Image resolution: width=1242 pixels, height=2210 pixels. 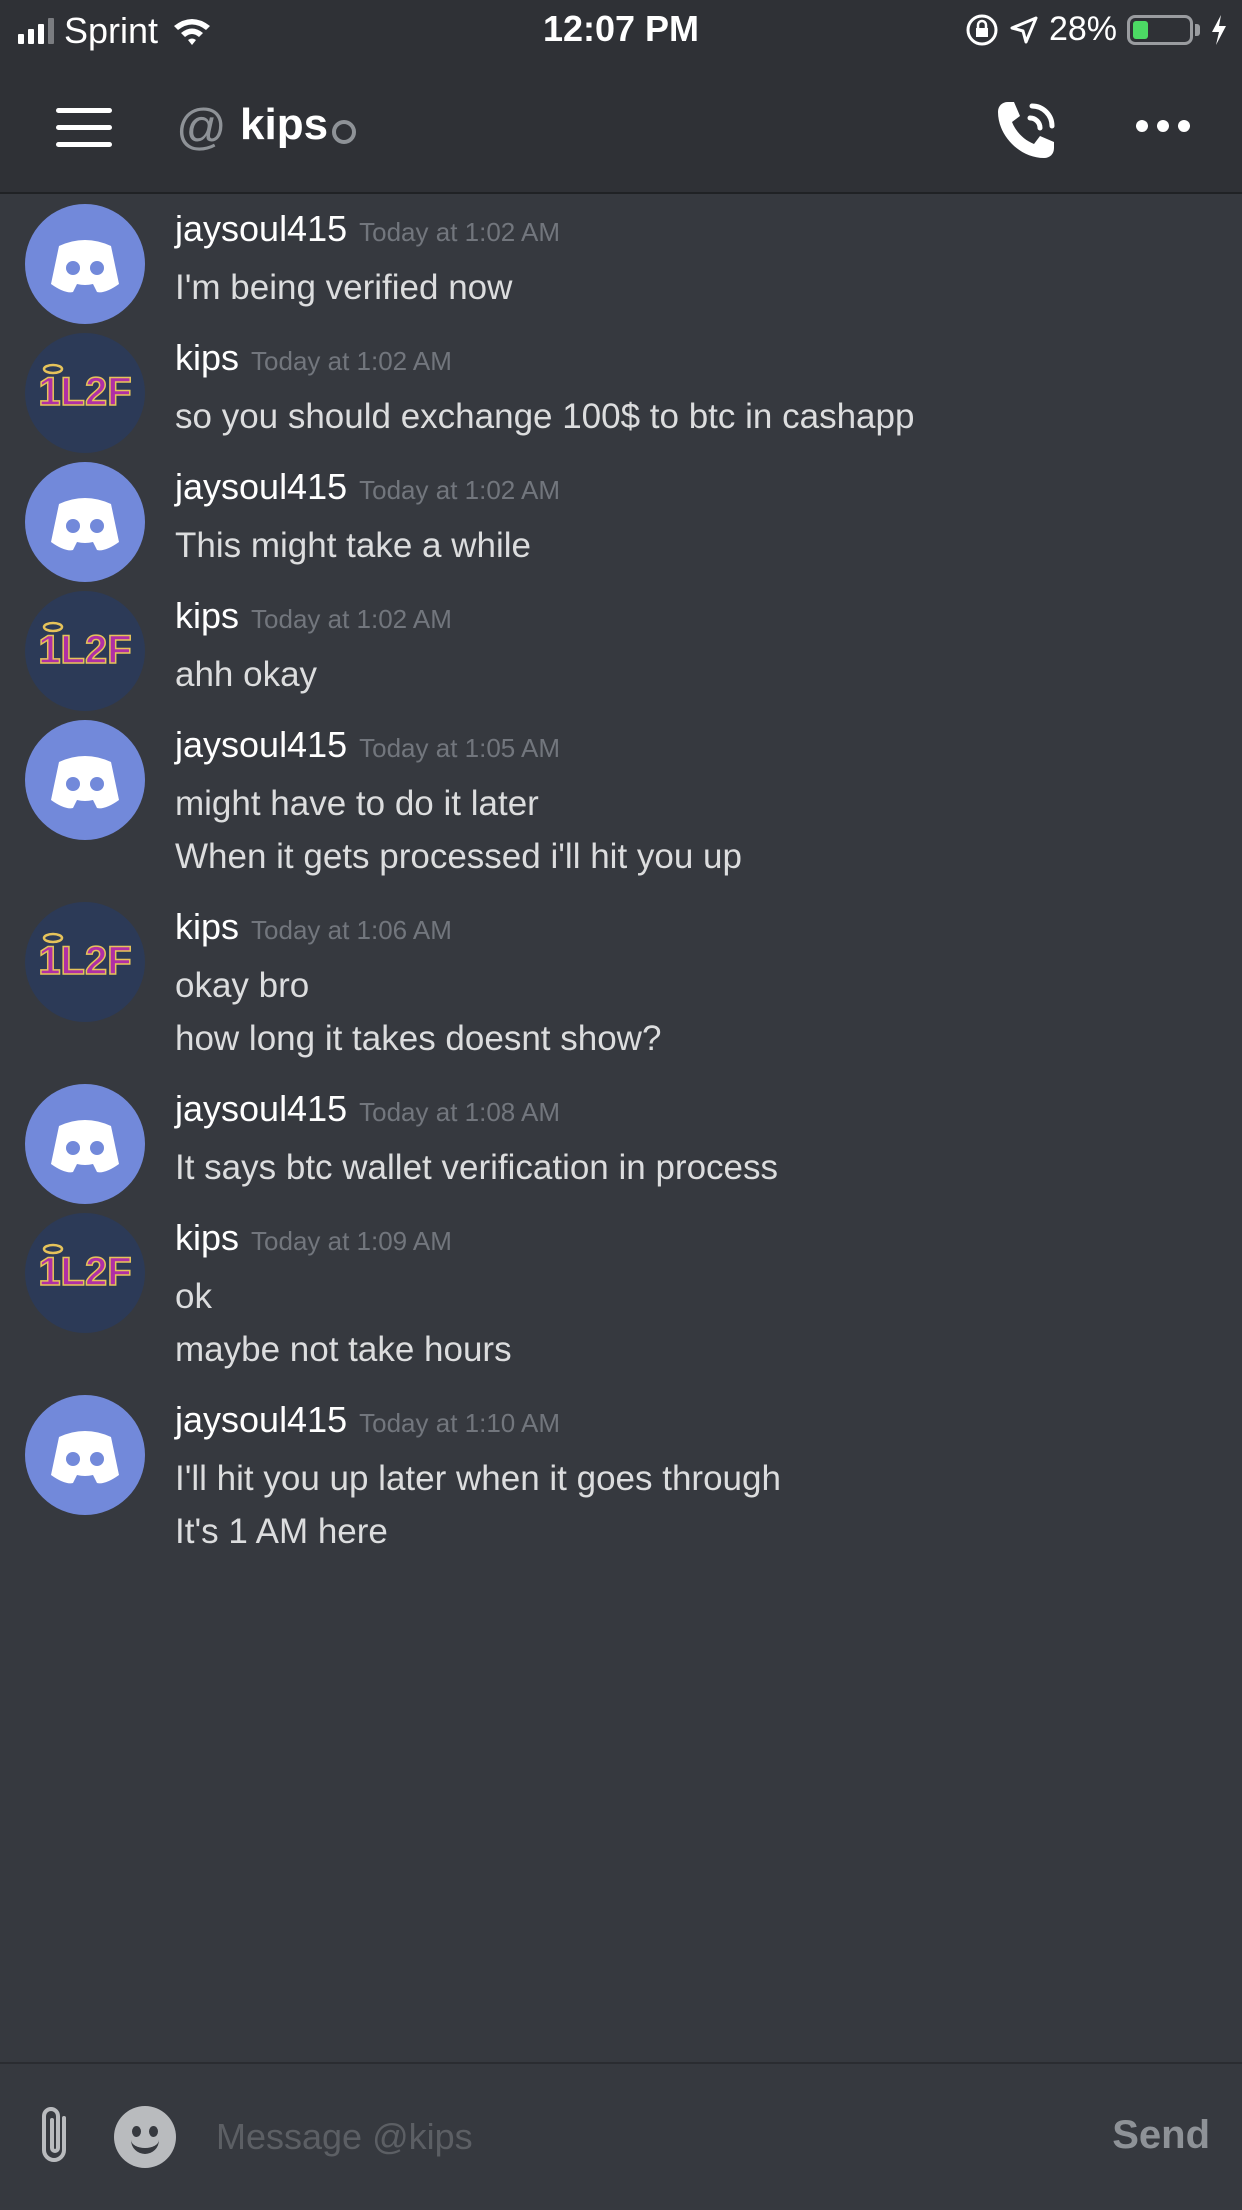 What do you see at coordinates (418, 1039) in the screenshot?
I see `message-text: how long it takes doesnt show?` at bounding box center [418, 1039].